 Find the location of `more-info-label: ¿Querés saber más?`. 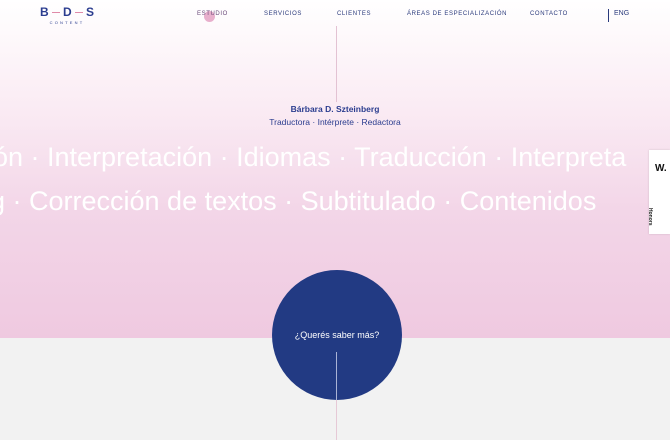

more-info-label: ¿Querés saber más? is located at coordinates (337, 335).